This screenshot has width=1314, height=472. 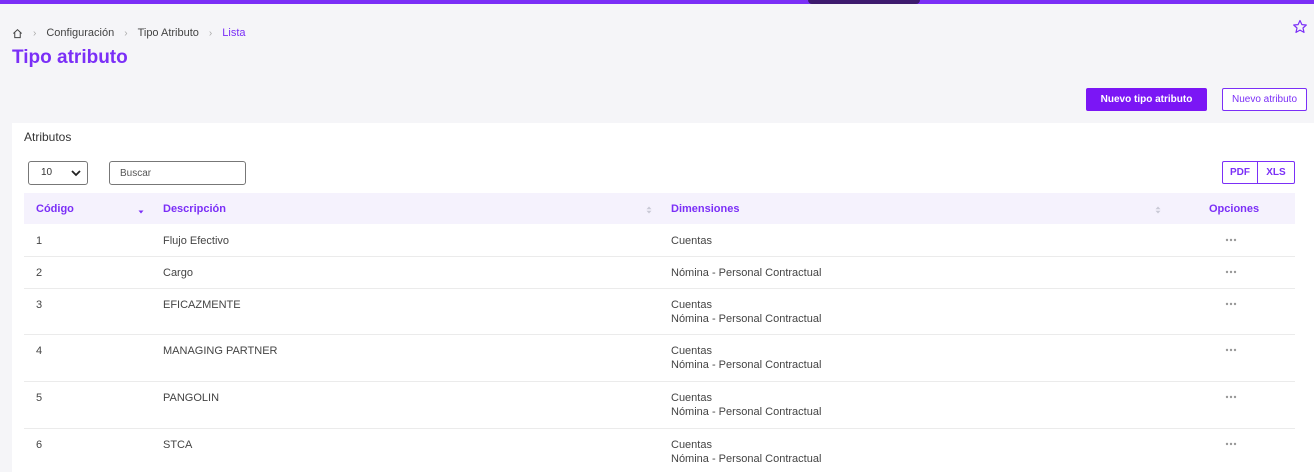 I want to click on star-icon, so click(x=1300, y=27).